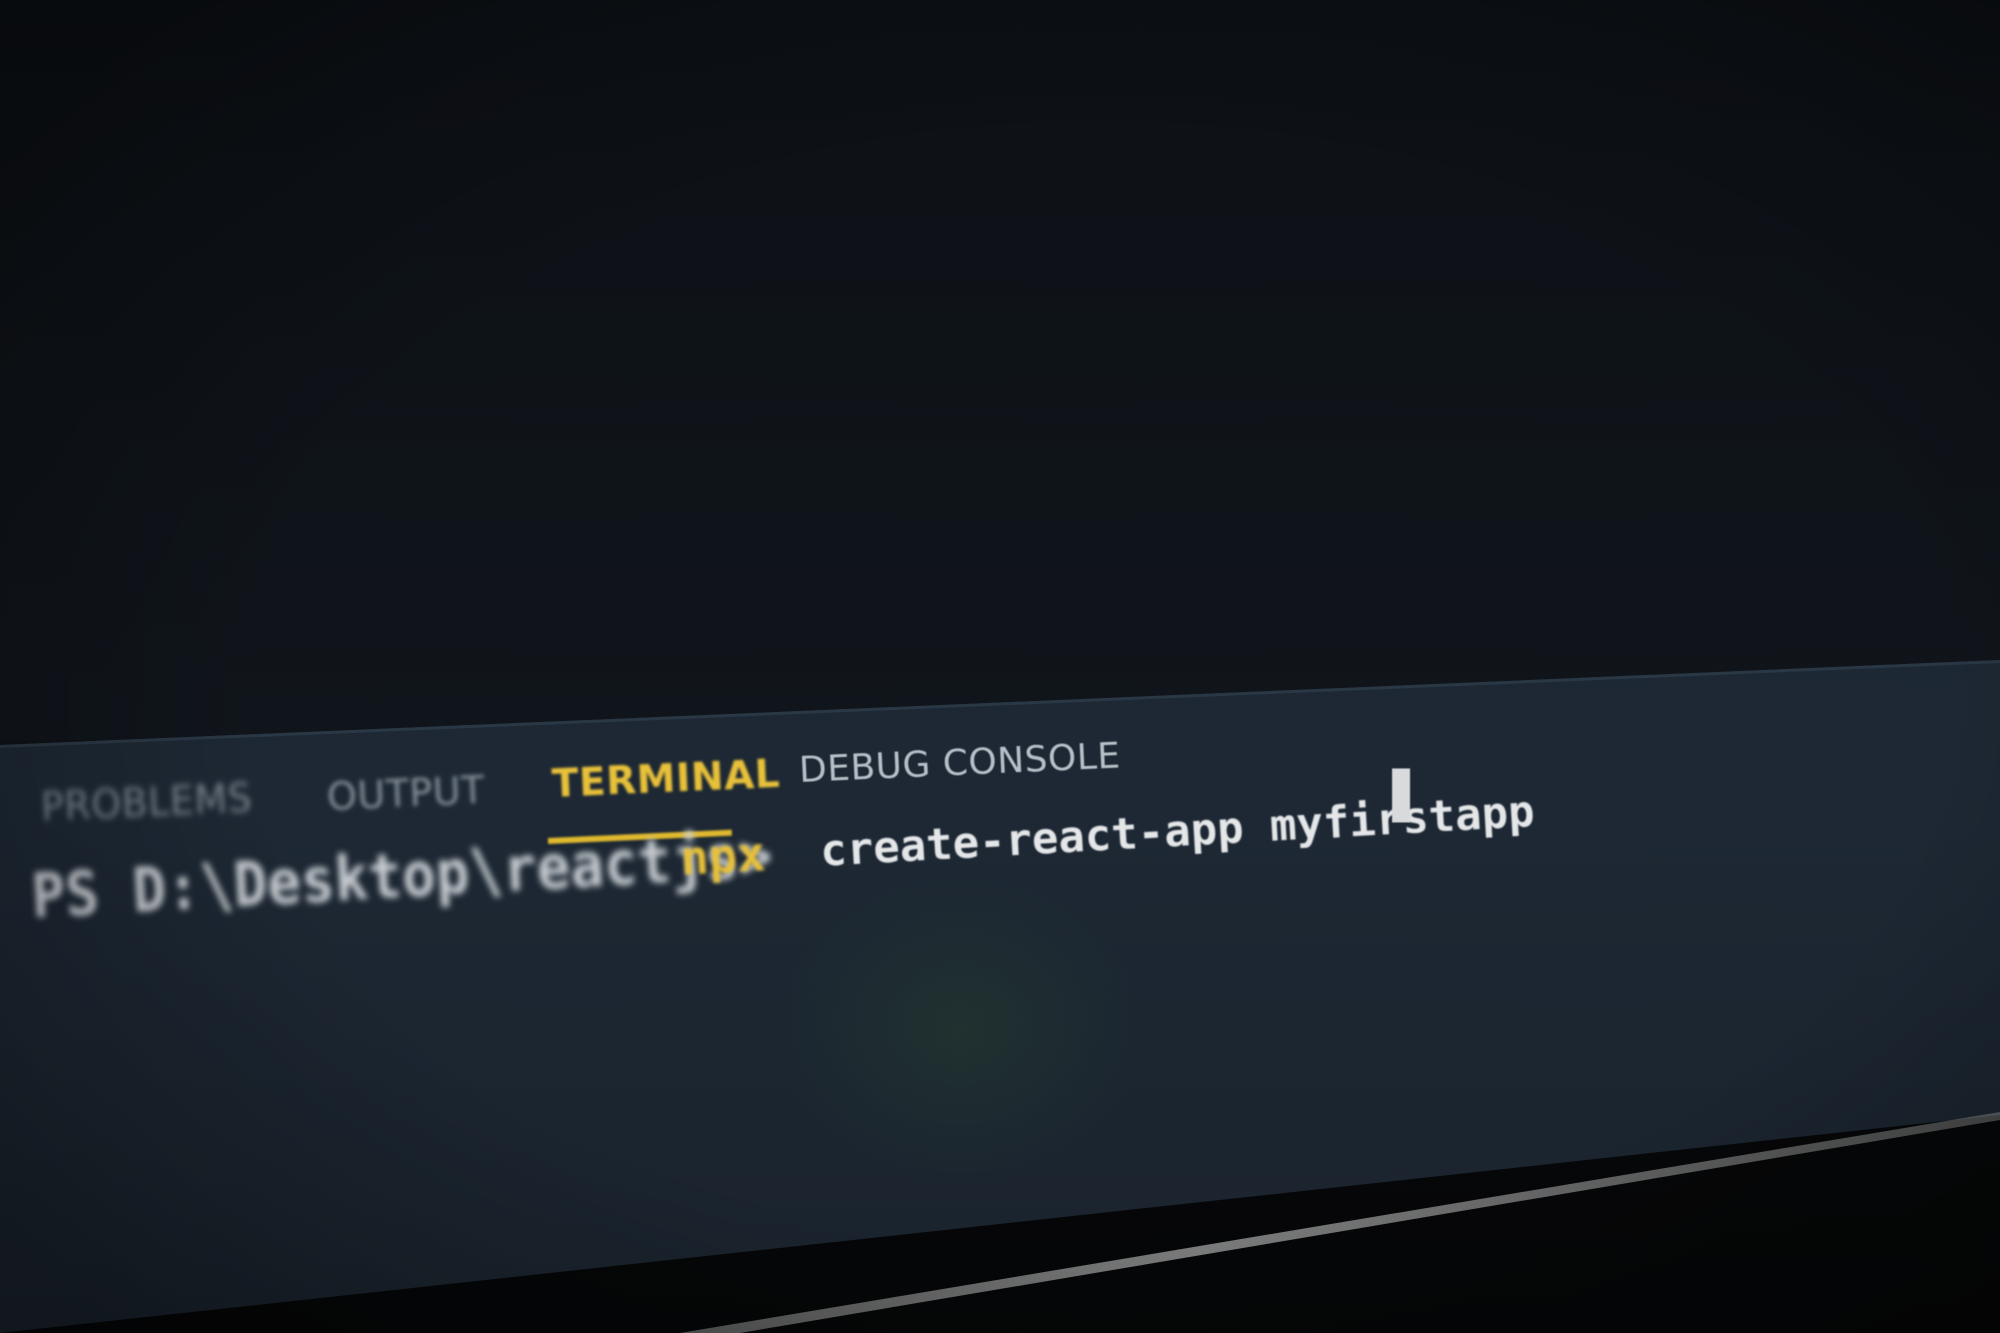  I want to click on tab-output: OUTPUT, so click(406, 793).